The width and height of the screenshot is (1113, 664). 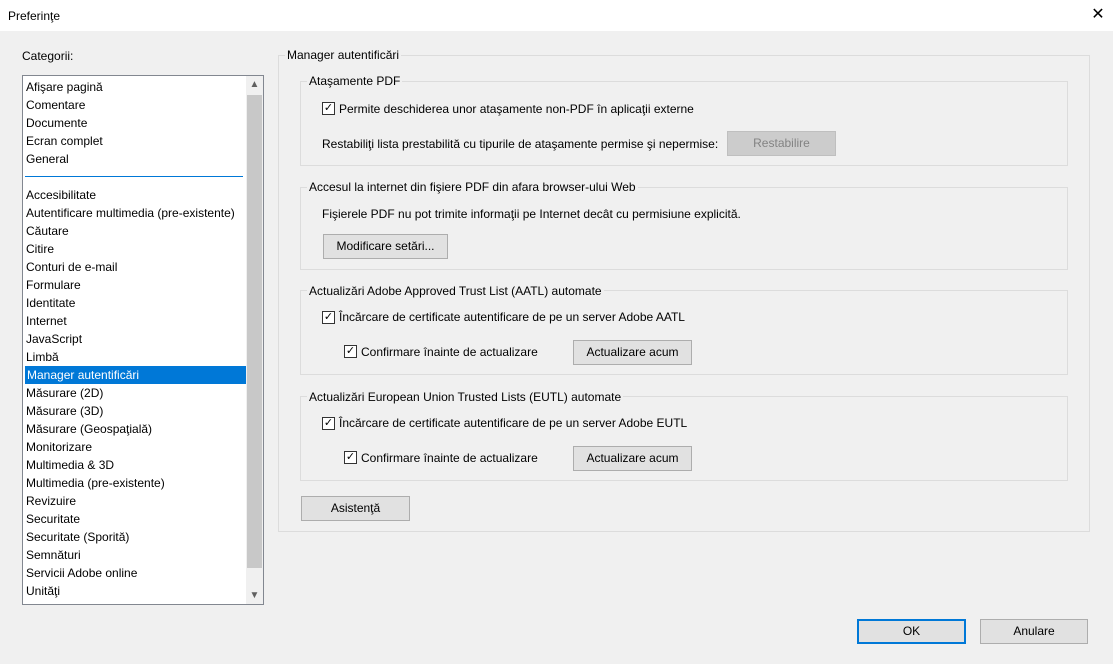 What do you see at coordinates (911, 631) in the screenshot?
I see `ok-button: OK` at bounding box center [911, 631].